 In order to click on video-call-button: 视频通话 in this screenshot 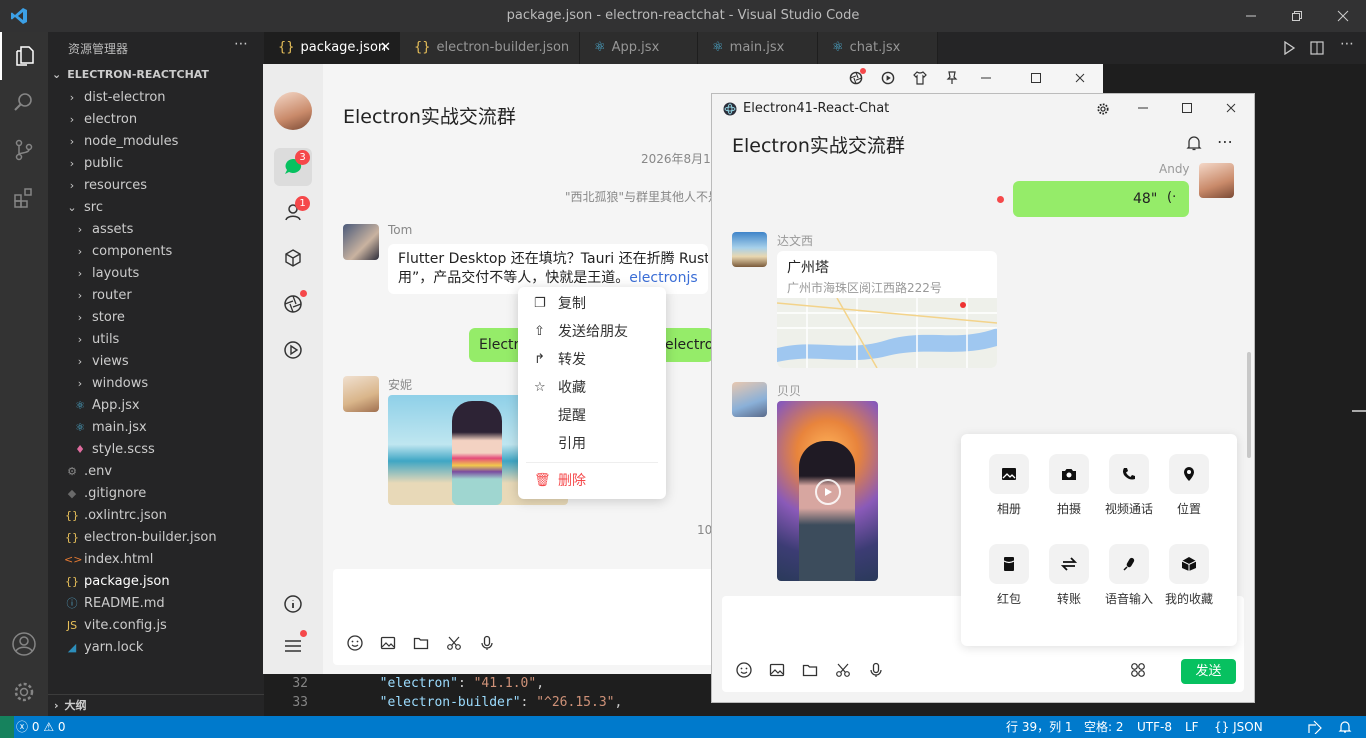, I will do `click(1129, 485)`.